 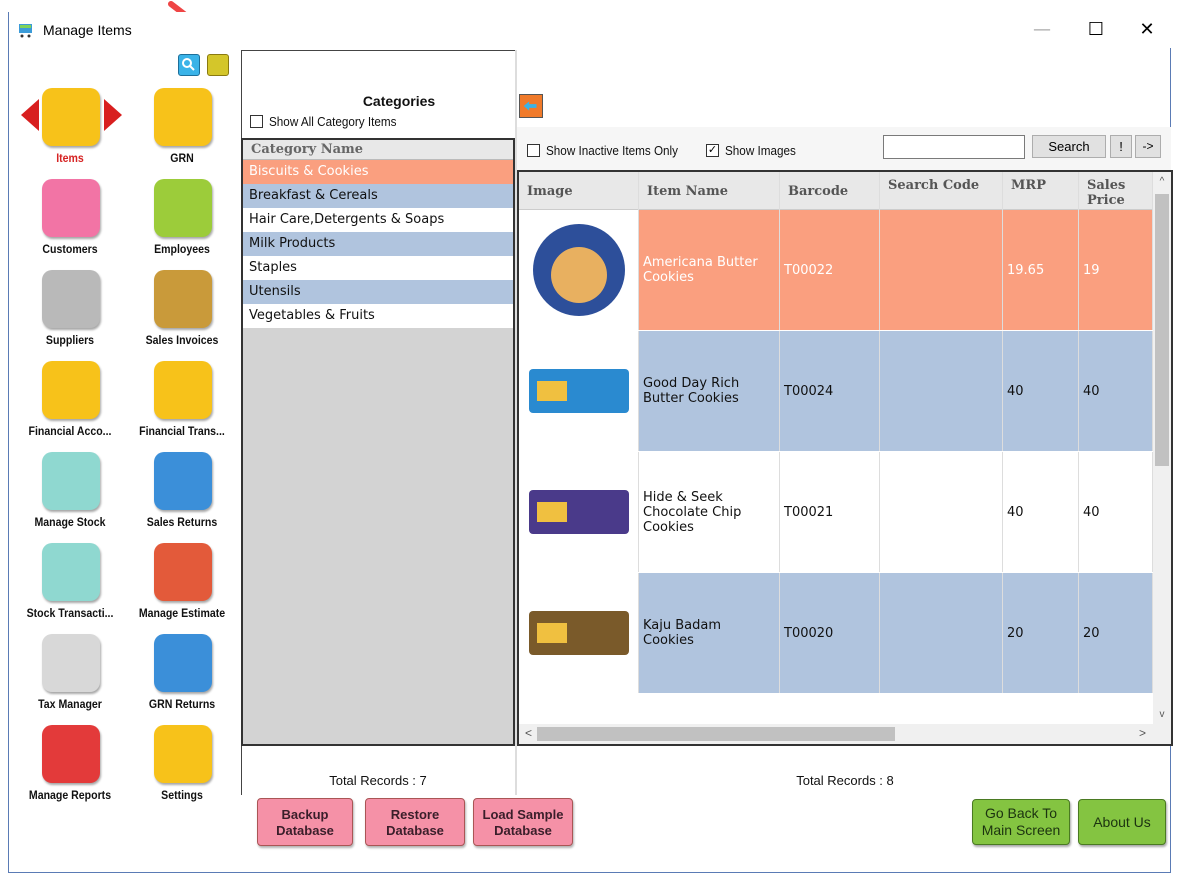 I want to click on column-header: Search Code, so click(x=941, y=191).